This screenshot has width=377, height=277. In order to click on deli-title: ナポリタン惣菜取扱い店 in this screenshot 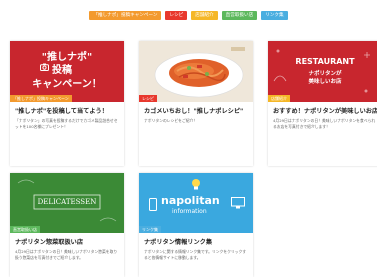, I will do `click(67, 240)`.